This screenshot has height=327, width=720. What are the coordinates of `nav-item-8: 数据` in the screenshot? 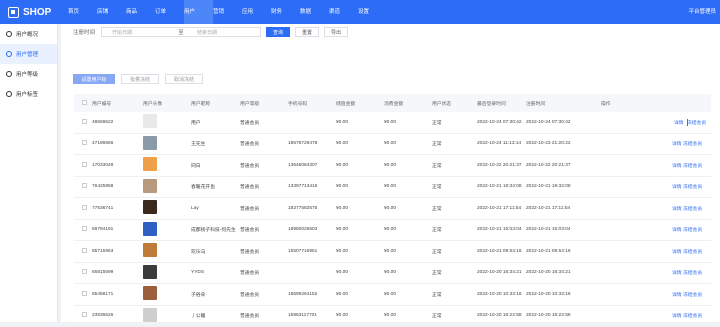 It's located at (314, 12).